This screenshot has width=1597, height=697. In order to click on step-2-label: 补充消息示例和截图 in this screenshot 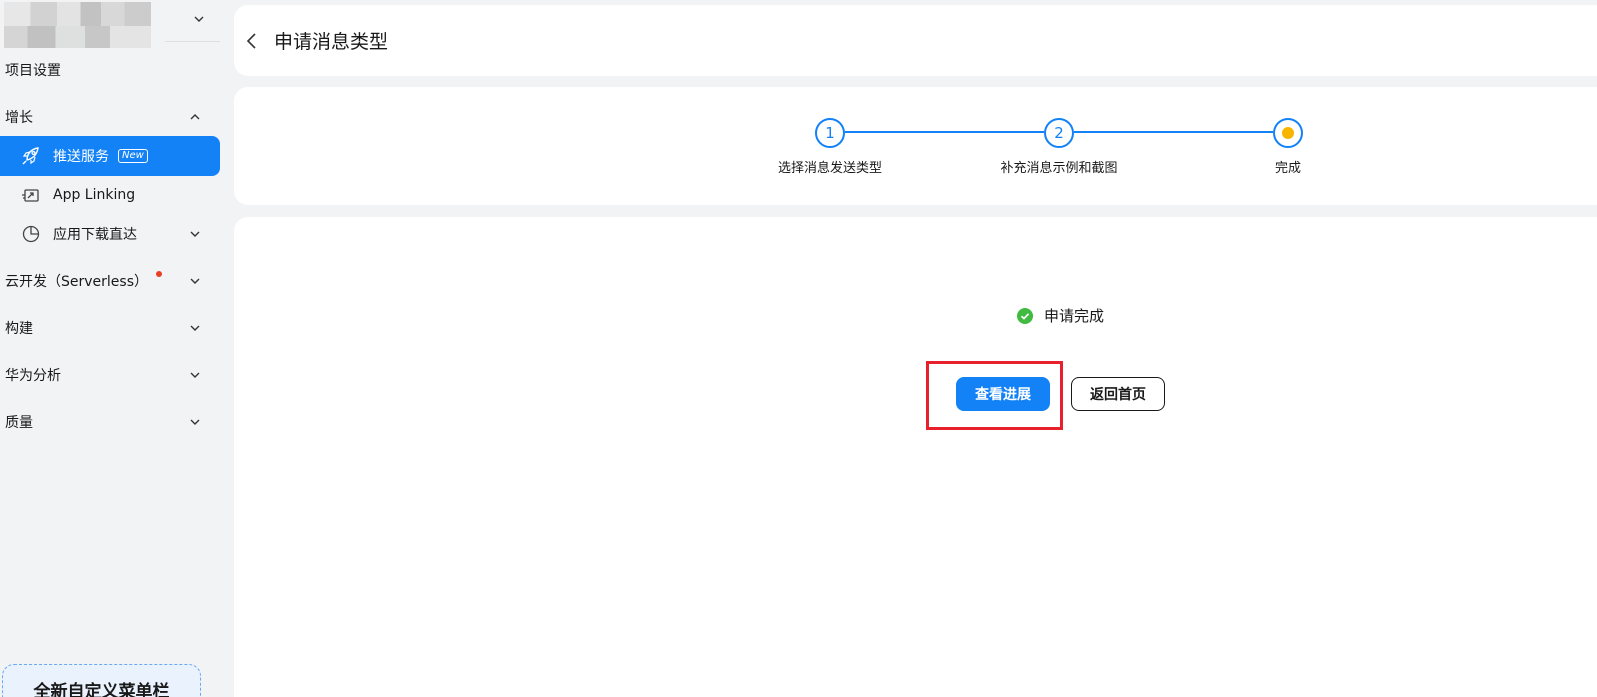, I will do `click(1059, 168)`.